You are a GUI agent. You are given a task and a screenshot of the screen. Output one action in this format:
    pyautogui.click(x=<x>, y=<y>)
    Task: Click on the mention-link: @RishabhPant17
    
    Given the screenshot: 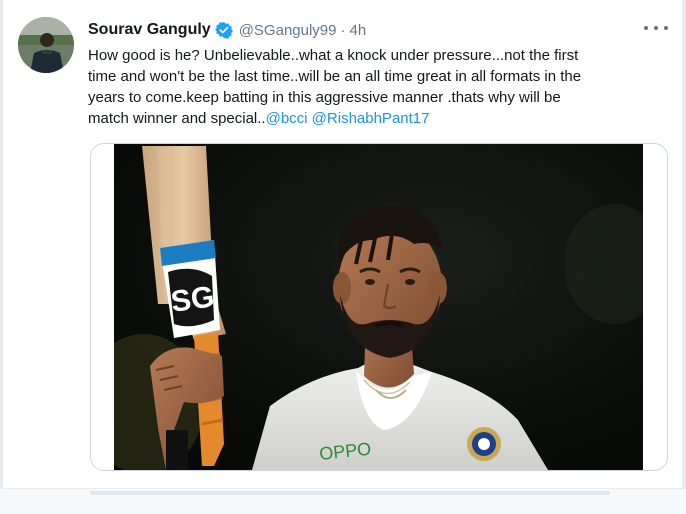 What is the action you would take?
    pyautogui.click(x=371, y=118)
    